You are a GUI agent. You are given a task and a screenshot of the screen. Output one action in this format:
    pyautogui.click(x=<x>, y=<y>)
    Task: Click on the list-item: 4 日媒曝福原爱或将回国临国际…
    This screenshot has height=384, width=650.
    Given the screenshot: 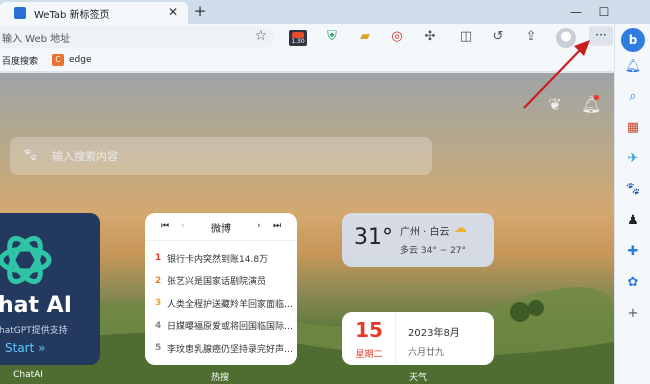 What is the action you would take?
    pyautogui.click(x=224, y=326)
    